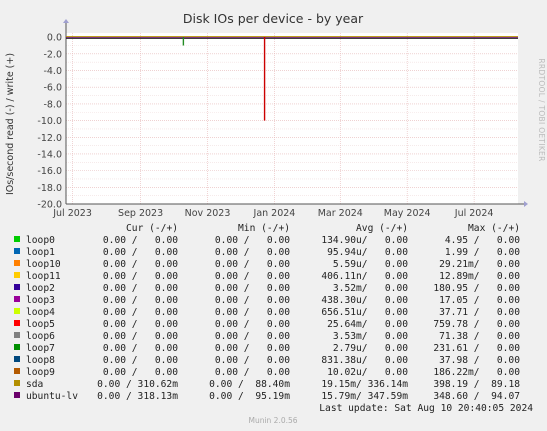 This screenshot has height=431, width=547. I want to click on y-tick-label: -6.0, so click(52, 88).